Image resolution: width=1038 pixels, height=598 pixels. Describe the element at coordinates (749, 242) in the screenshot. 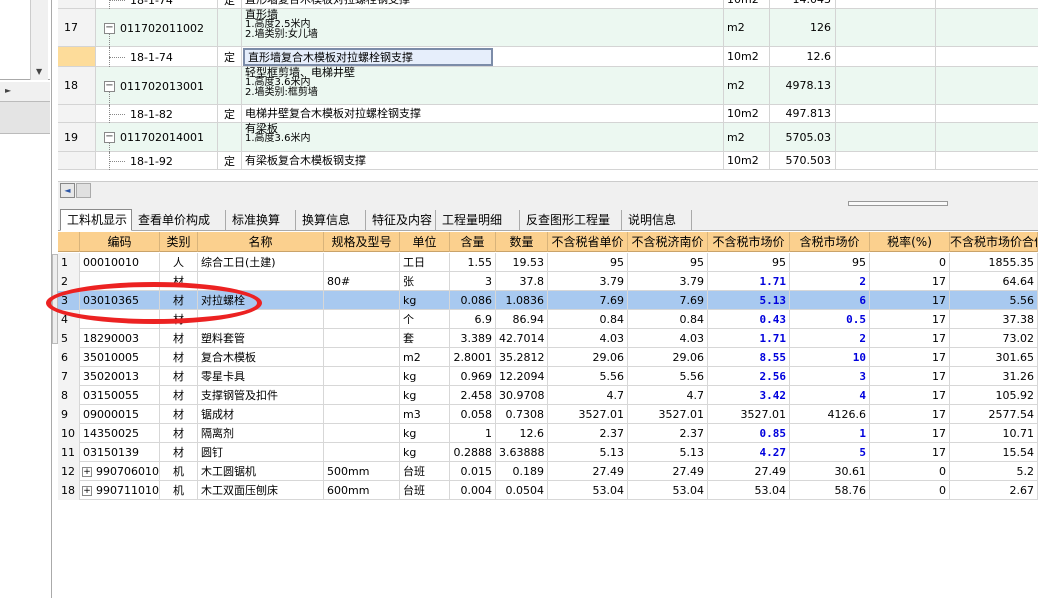

I see `column-header: 不含税市场价` at that location.